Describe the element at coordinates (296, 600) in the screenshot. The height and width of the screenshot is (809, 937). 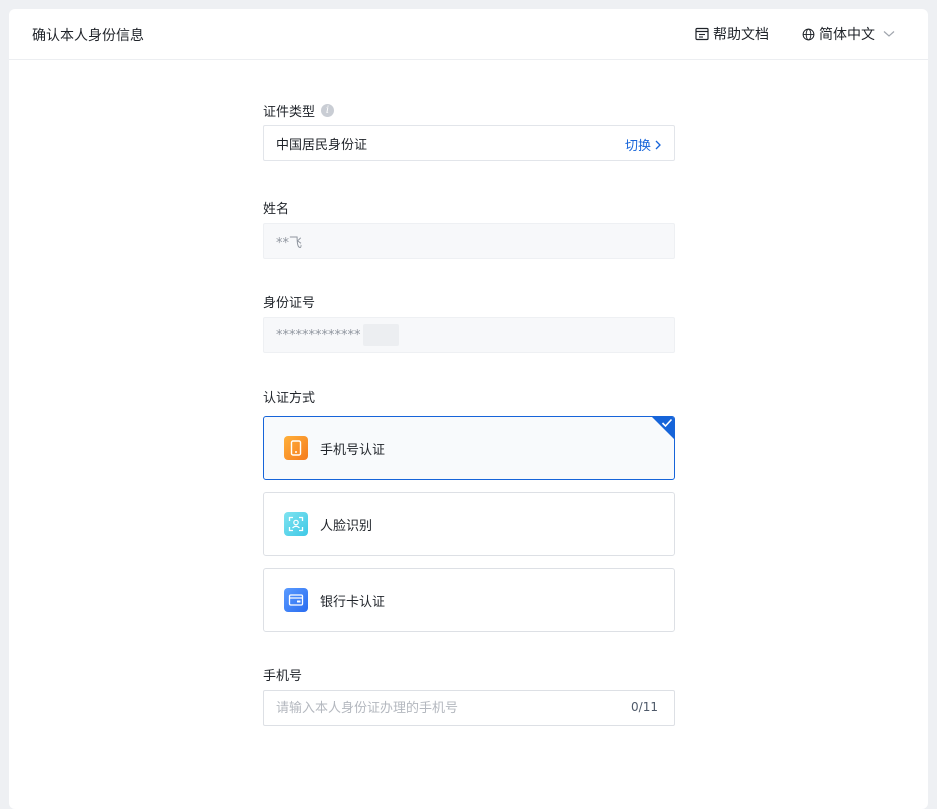
I see `bank-card-icon` at that location.